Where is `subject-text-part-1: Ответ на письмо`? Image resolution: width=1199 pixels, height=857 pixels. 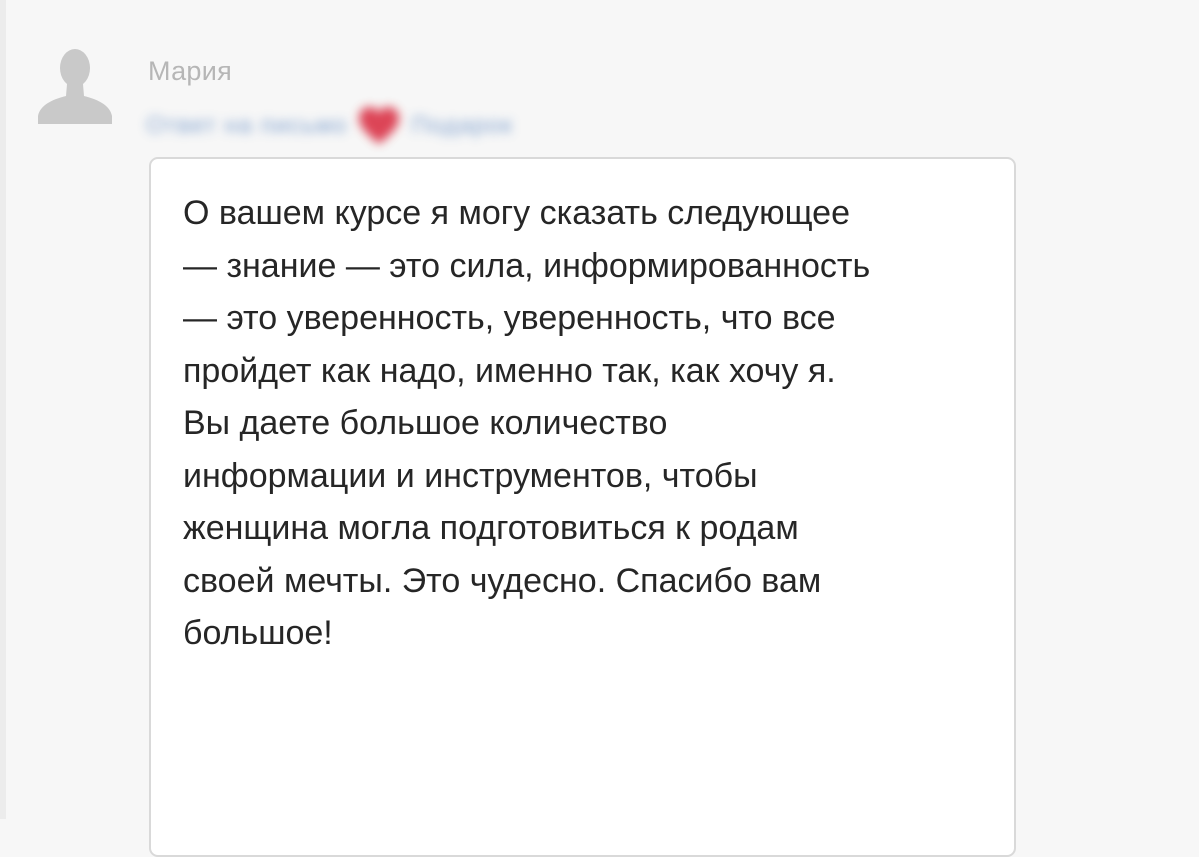 subject-text-part-1: Ответ на письмо is located at coordinates (247, 125).